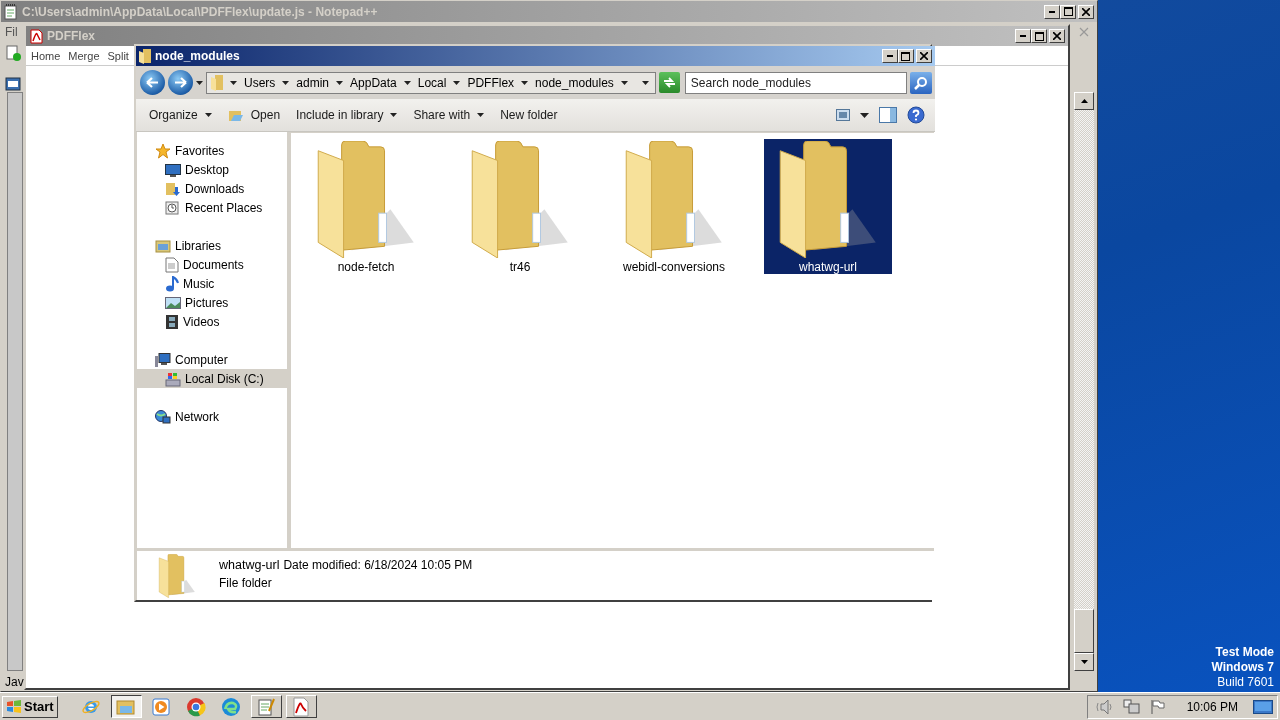 The width and height of the screenshot is (1280, 720). I want to click on view-icon, so click(842, 115).